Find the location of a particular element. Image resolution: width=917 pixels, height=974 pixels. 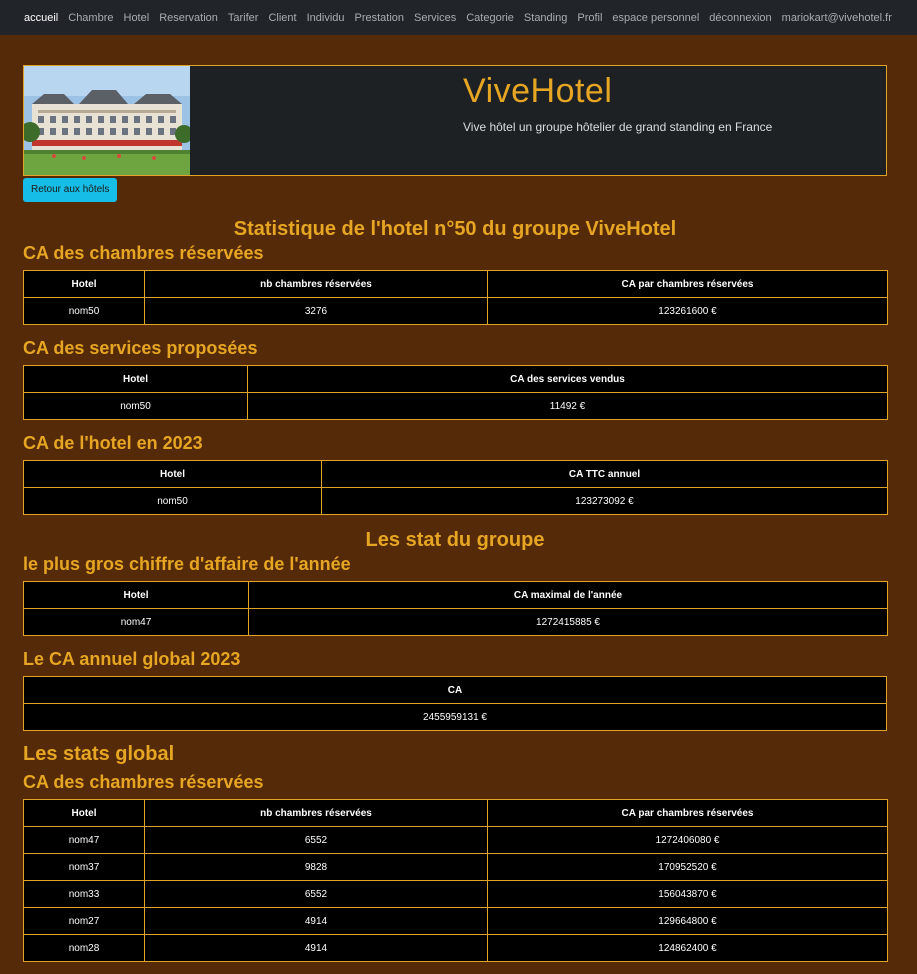

column-header: CA maximal de l'année is located at coordinates (568, 595).